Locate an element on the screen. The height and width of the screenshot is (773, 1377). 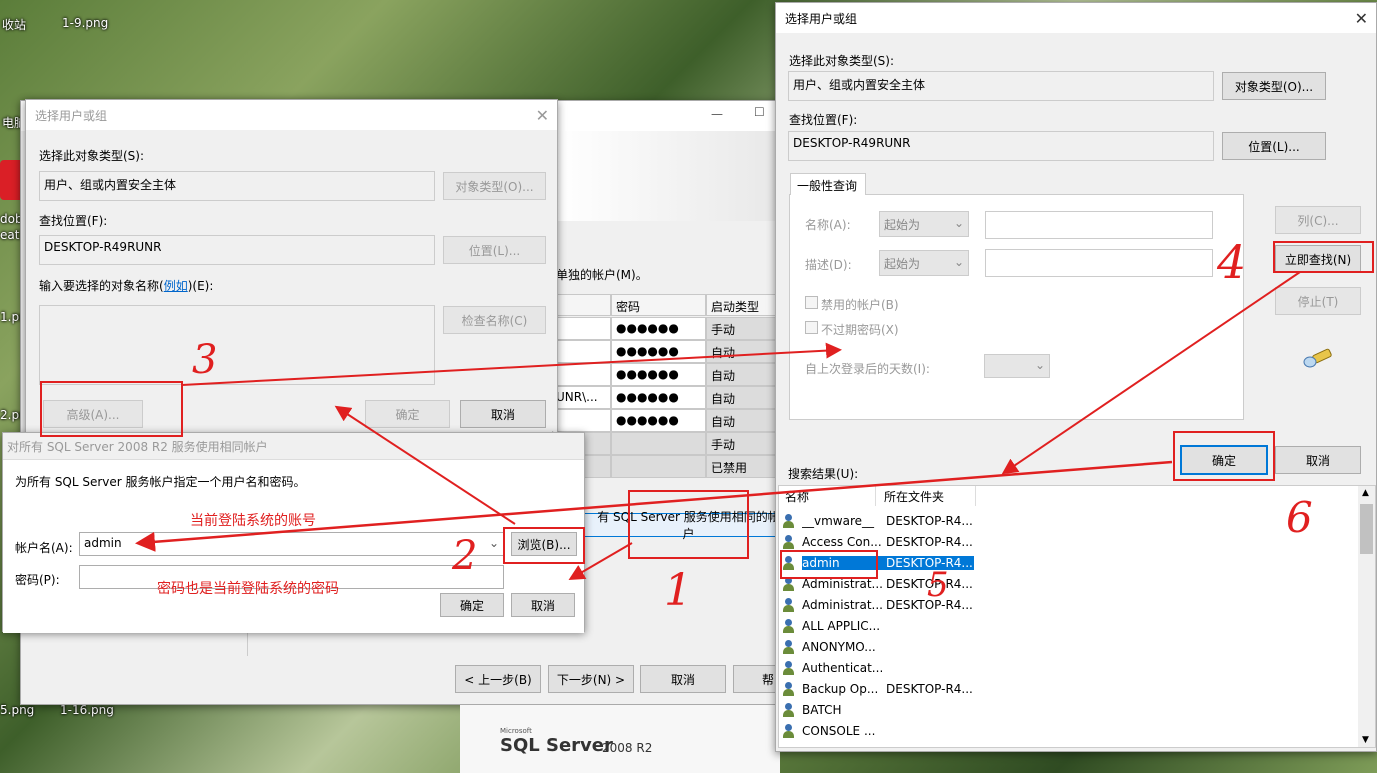
search-results-label: 搜索结果(U): is located at coordinates (823, 474).